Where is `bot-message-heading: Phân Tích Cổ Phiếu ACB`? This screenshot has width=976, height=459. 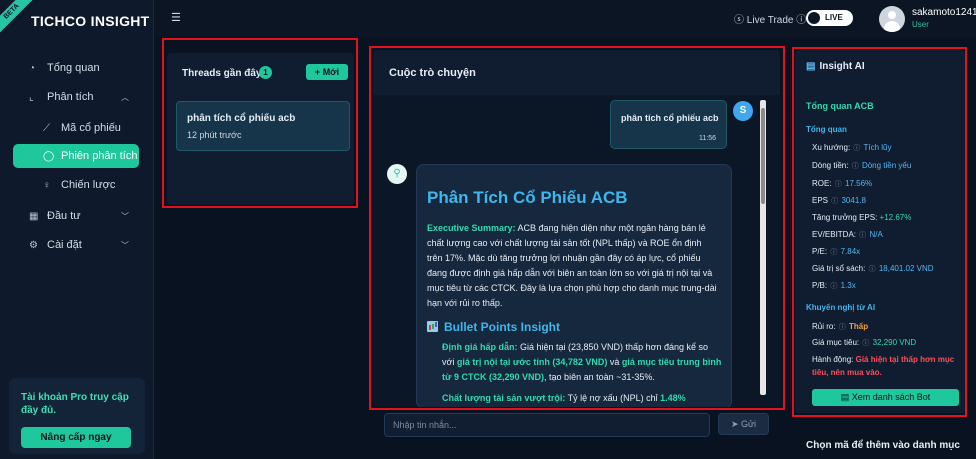
bot-message-heading: Phân Tích Cổ Phiếu ACB is located at coordinates (527, 197).